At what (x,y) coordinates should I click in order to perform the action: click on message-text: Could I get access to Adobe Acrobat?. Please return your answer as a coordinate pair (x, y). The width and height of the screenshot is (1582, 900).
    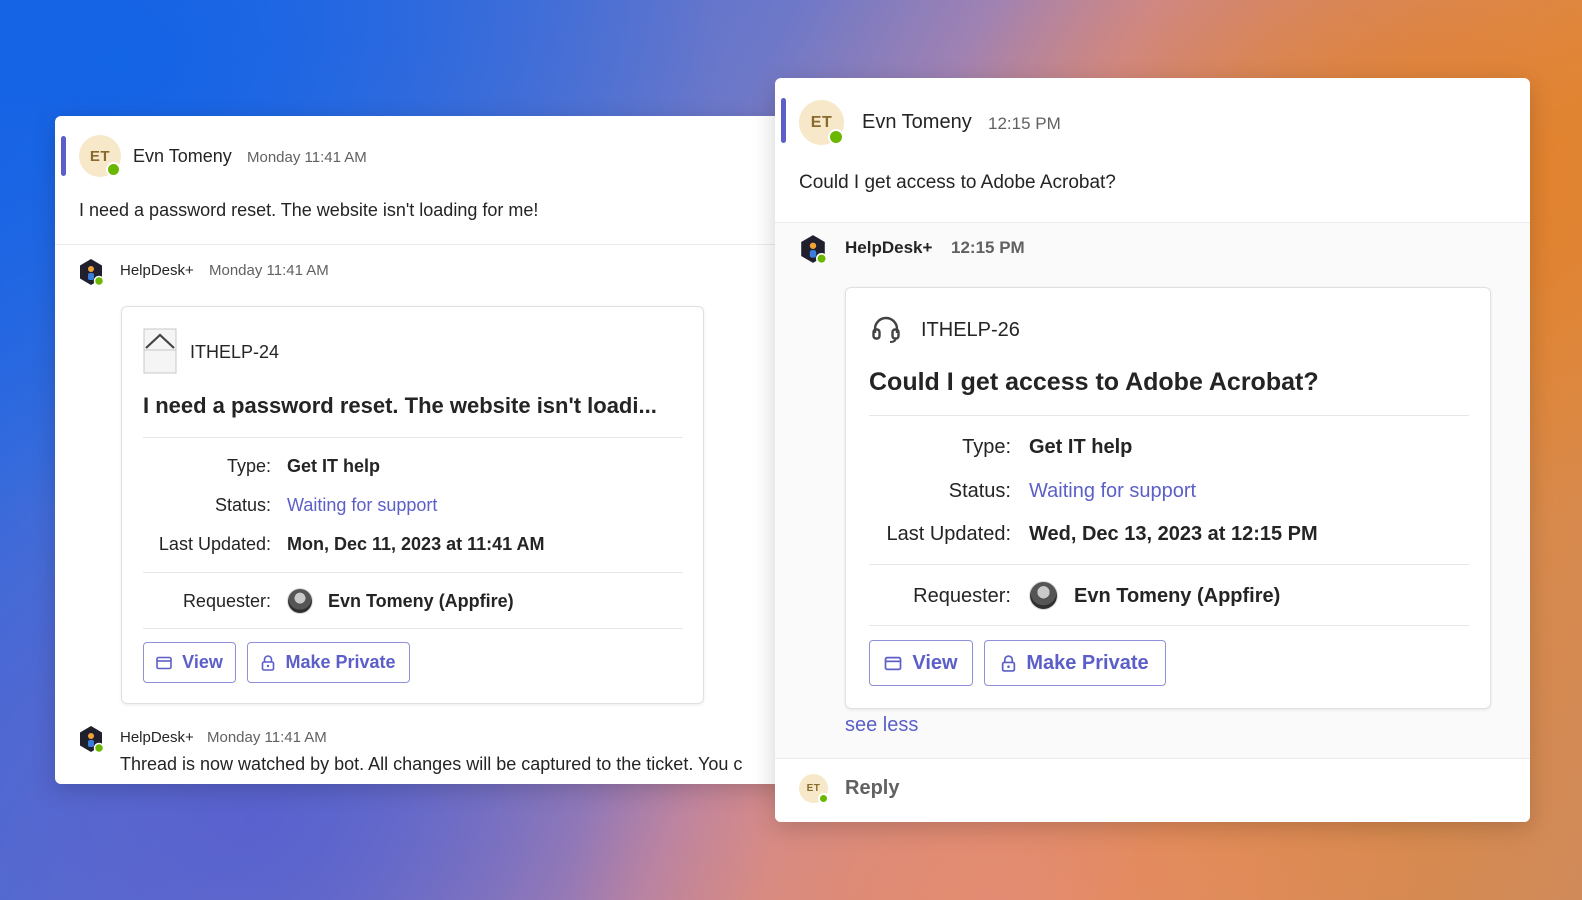
    Looking at the image, I should click on (957, 182).